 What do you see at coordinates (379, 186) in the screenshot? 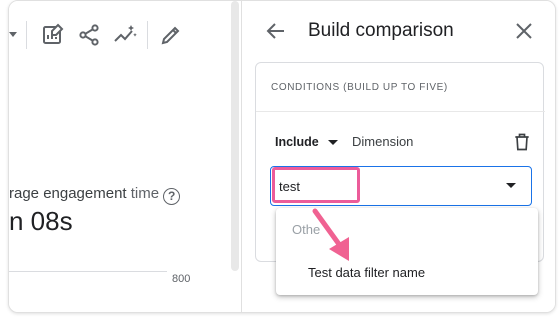
I see `dimension-search-input` at bounding box center [379, 186].